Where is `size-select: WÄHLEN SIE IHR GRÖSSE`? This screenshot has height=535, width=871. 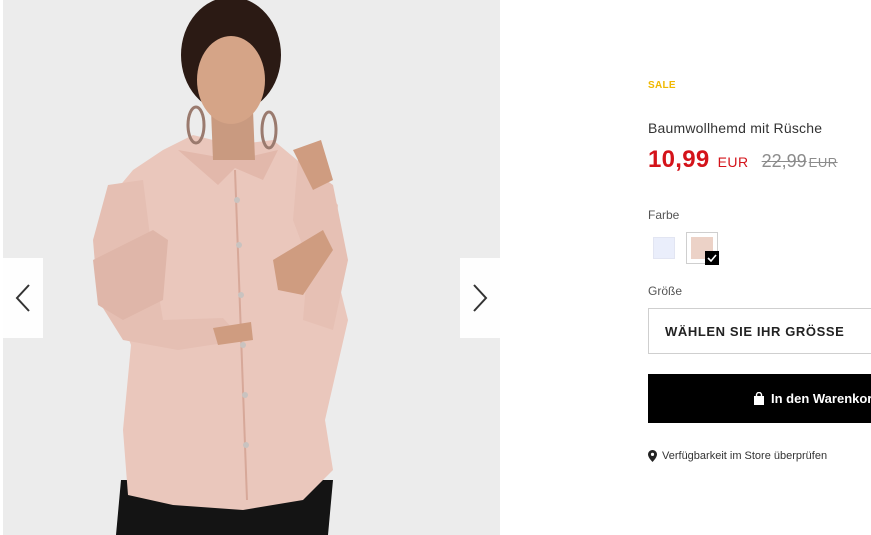 size-select: WÄHLEN SIE IHR GRÖSSE is located at coordinates (759, 331).